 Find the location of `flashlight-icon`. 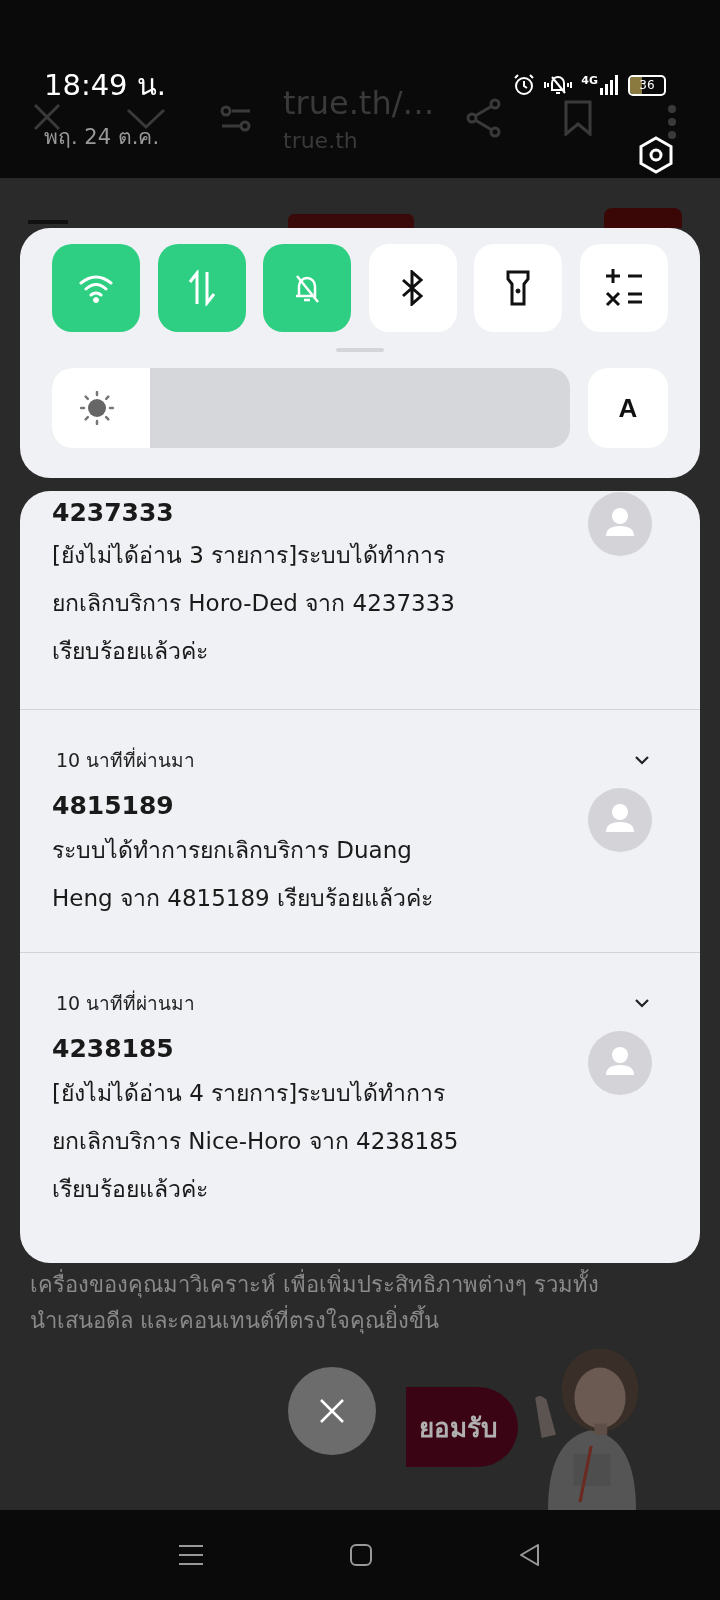

flashlight-icon is located at coordinates (518, 288).